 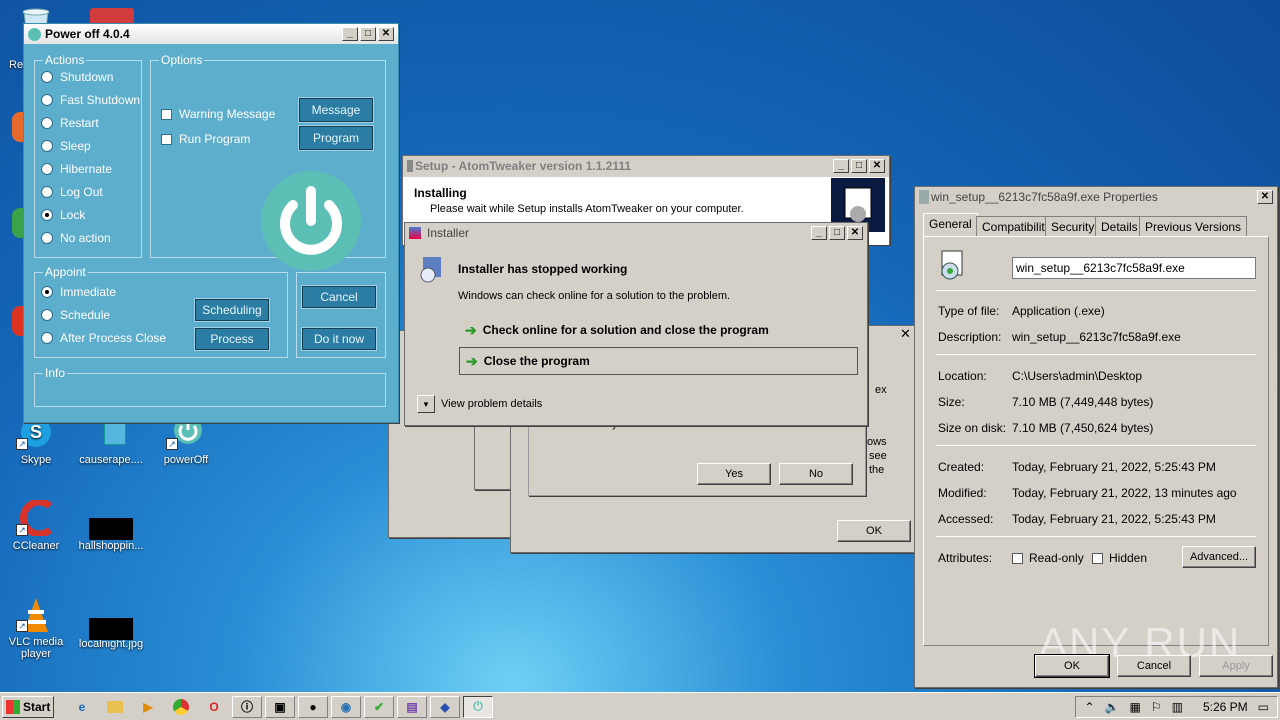 What do you see at coordinates (232, 310) in the screenshot?
I see `scheduling-button: Scheduling` at bounding box center [232, 310].